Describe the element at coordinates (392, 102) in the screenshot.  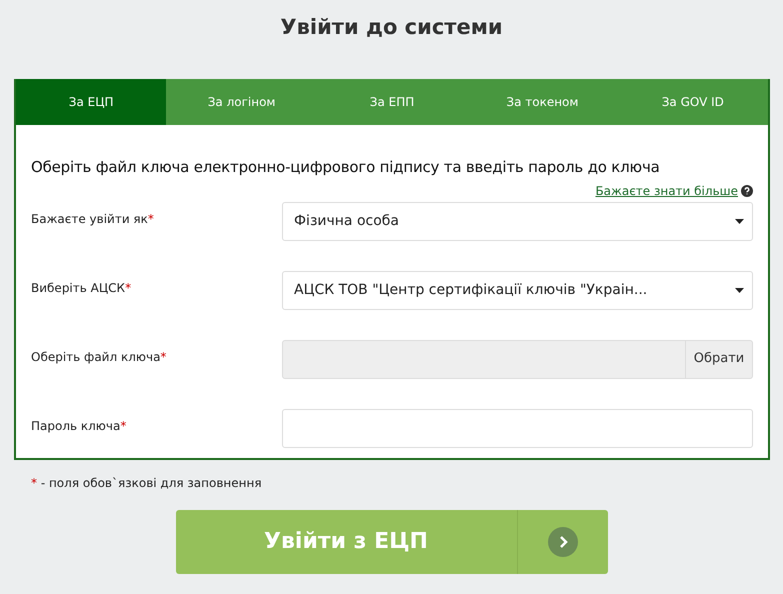
I see `tab: За ЕПП` at that location.